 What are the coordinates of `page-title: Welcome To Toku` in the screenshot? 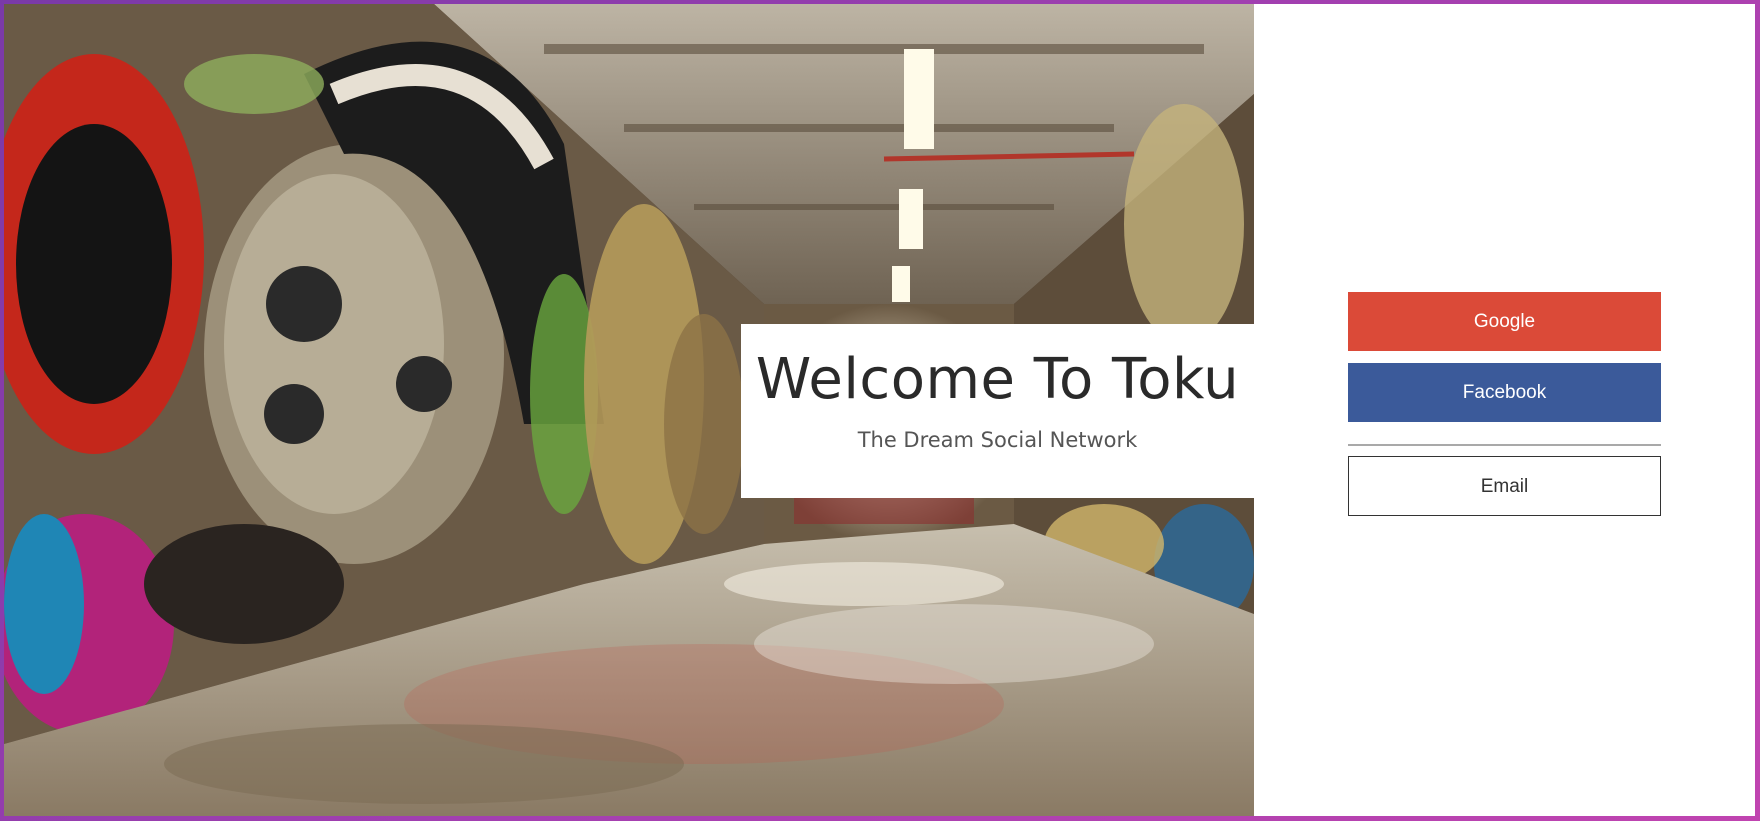 It's located at (997, 379).